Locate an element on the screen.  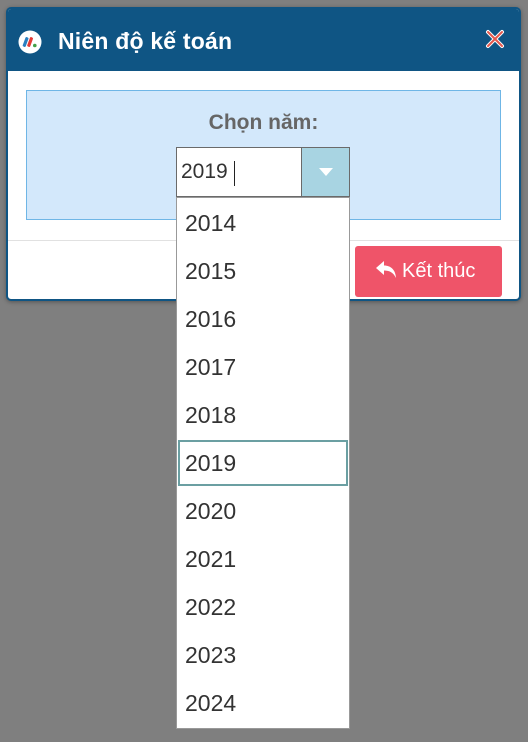
year-input is located at coordinates (239, 172).